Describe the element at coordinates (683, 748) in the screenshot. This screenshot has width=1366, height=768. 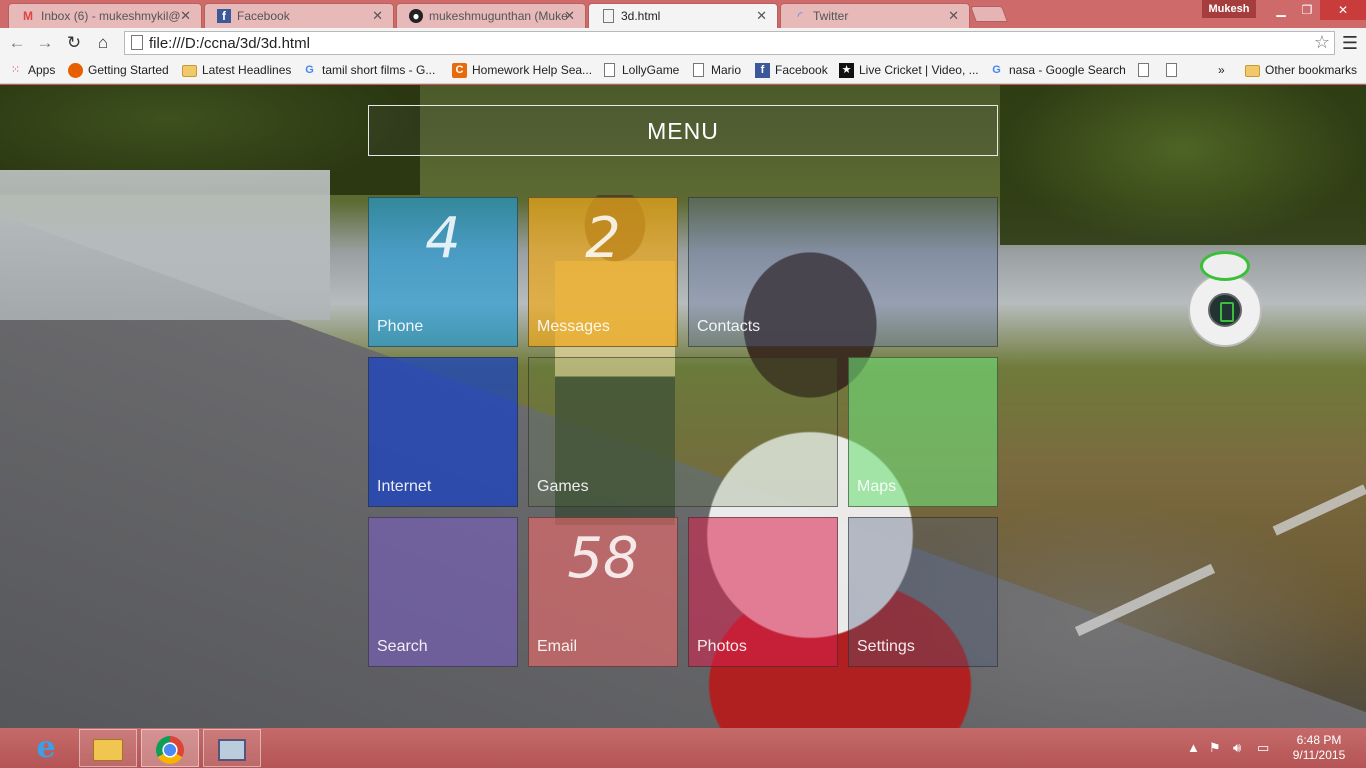
I see `windows-taskbar: e ▲ ⚑ 🔊︎ ▭ 6:48 PM 9/11/2015` at that location.